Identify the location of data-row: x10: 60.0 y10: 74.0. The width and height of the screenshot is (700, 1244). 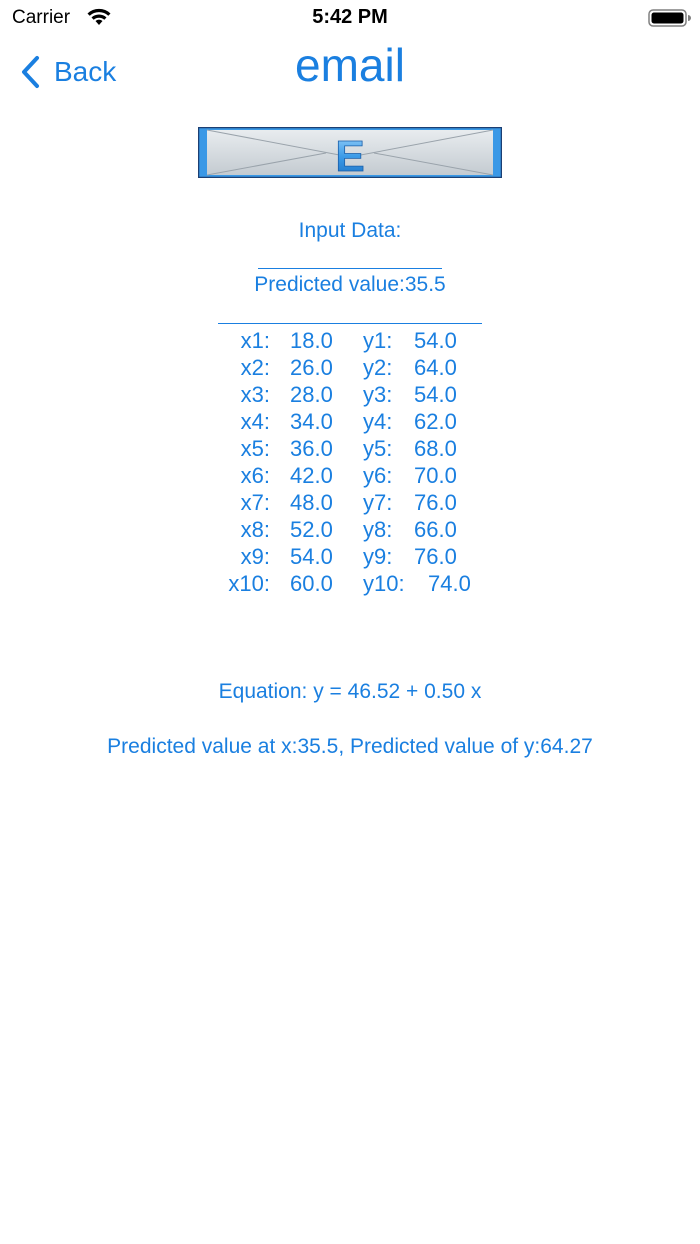
(353, 583).